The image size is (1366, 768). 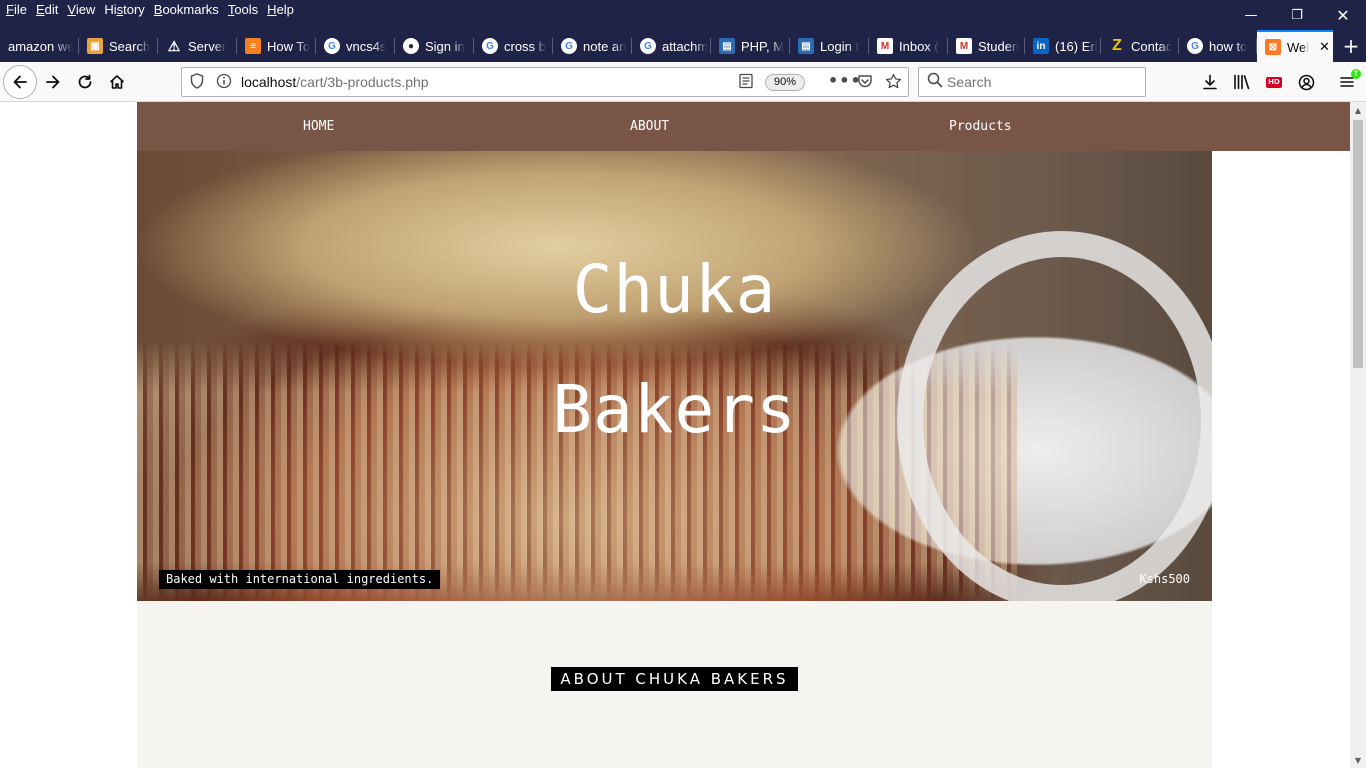 I want to click on about-heading: ABOUT CHUKA BAKERS, so click(x=674, y=679).